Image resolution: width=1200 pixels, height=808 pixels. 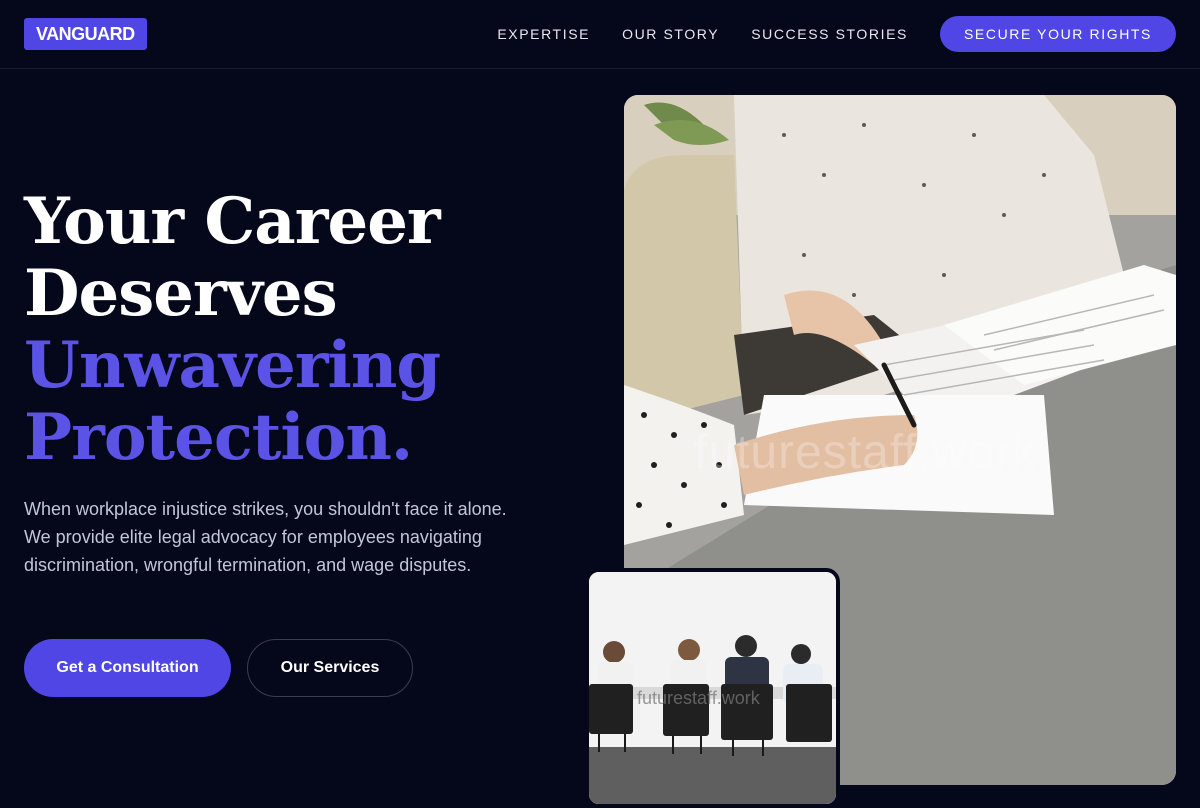 What do you see at coordinates (181, 293) in the screenshot?
I see `hero-title-line-2: Deserves` at bounding box center [181, 293].